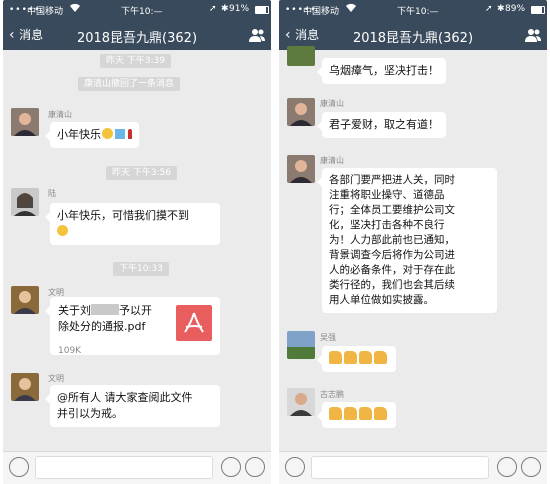 This screenshot has height=484, width=550. I want to click on gift-emoji-icon, so click(120, 134).